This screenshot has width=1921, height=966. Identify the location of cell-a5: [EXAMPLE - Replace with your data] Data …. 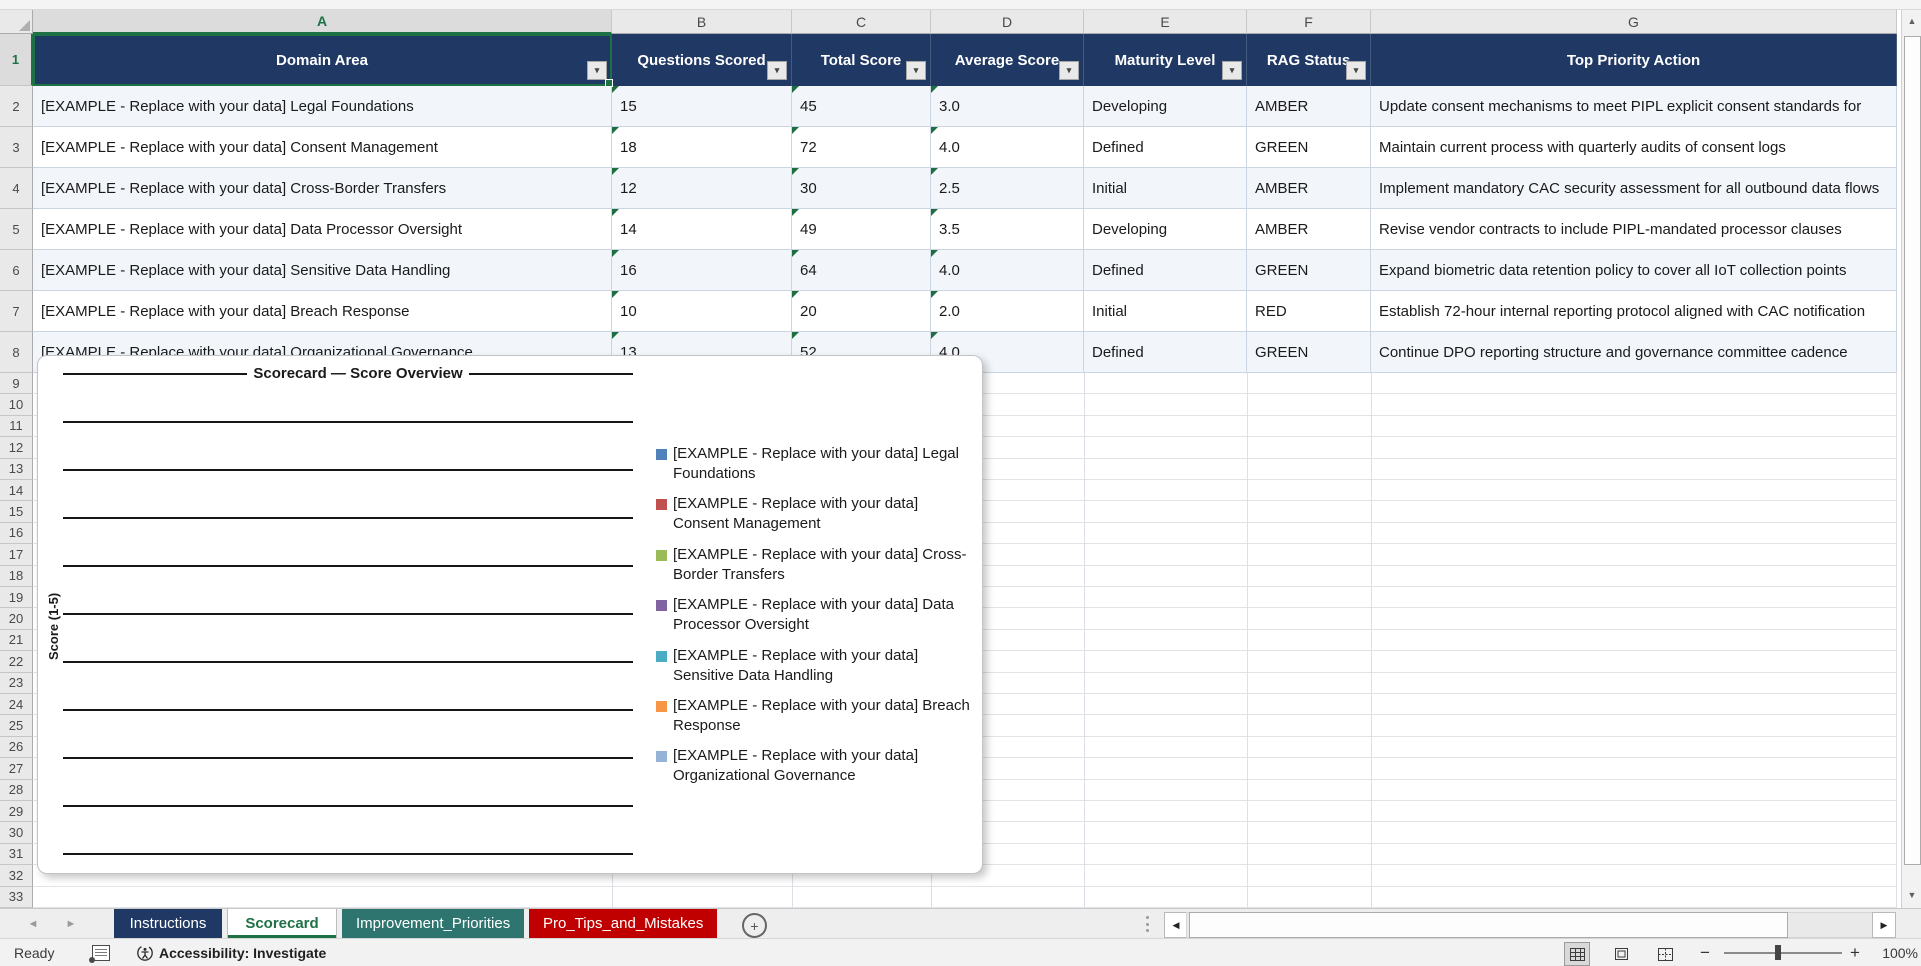
(322, 229).